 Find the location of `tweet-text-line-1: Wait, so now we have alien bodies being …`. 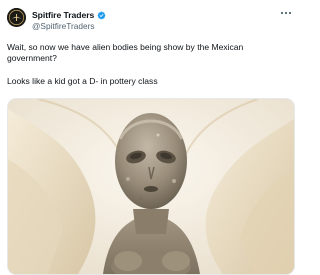

tweet-text-line-1: Wait, so now we have alien bodies being … is located at coordinates (126, 53).